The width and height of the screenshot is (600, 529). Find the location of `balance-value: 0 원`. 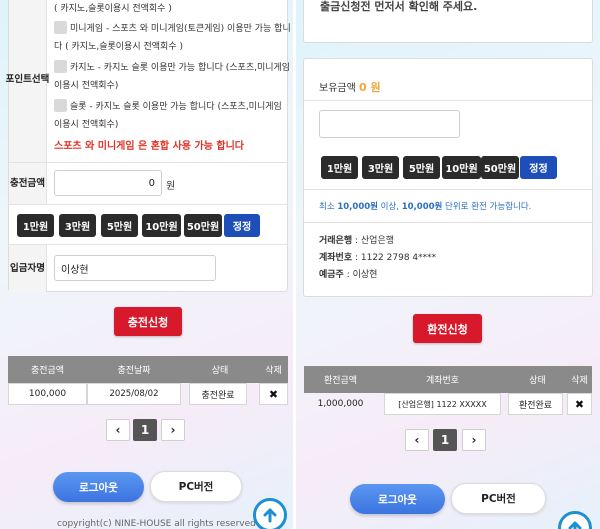

balance-value: 0 원 is located at coordinates (370, 87).